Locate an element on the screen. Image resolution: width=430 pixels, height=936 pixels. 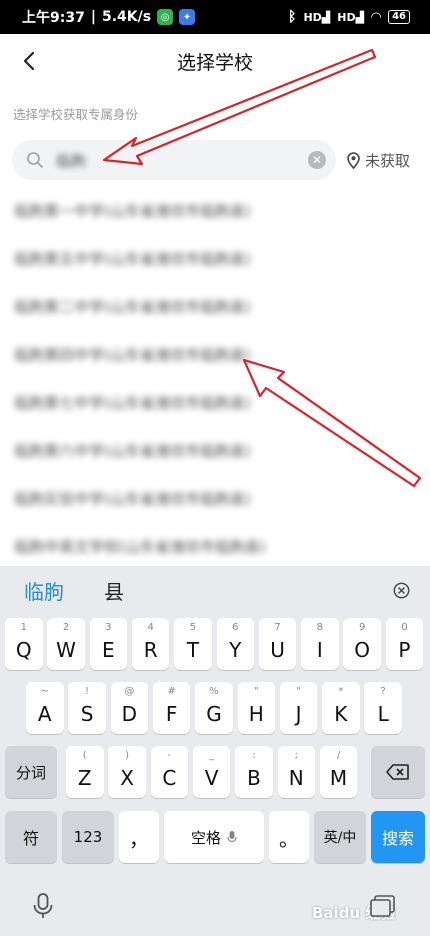
key-m: / M is located at coordinates (338, 772).